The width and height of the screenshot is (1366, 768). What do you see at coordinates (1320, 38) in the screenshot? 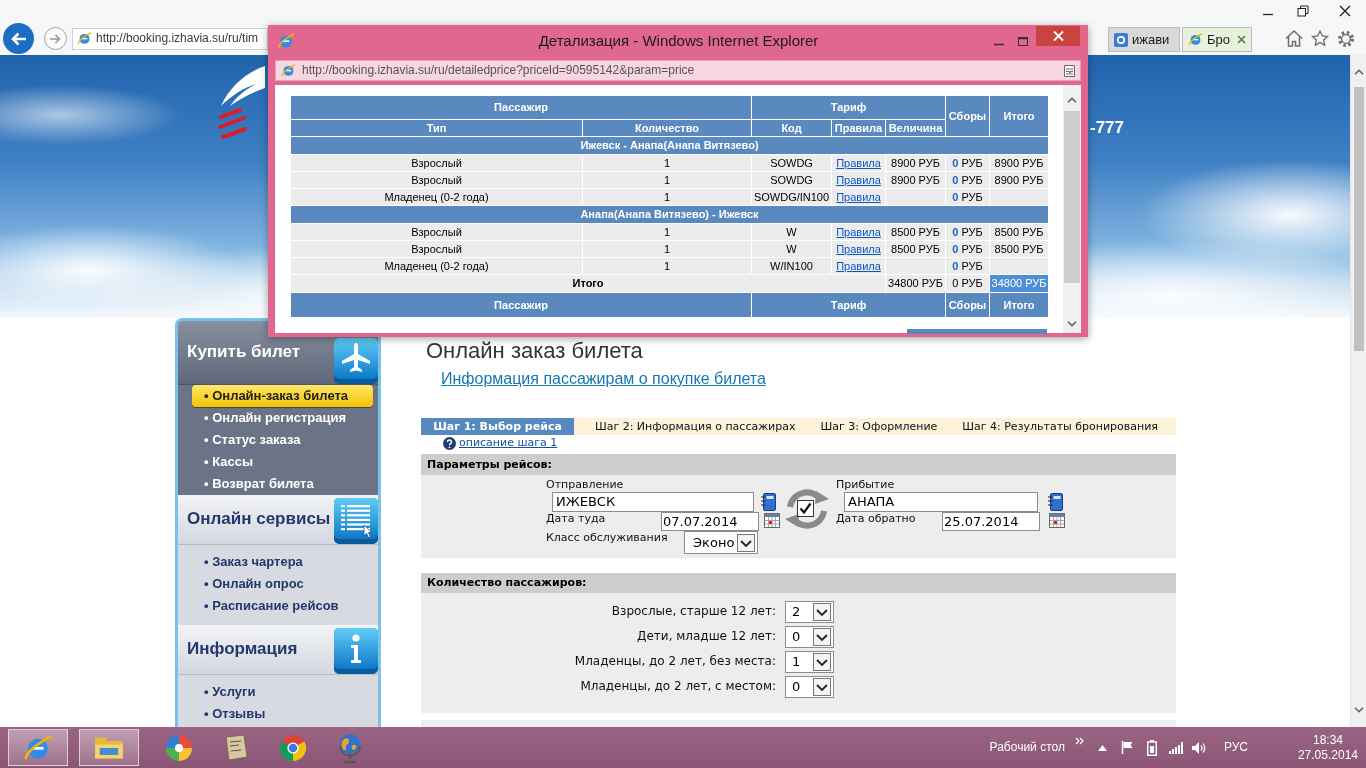
I see `star-icon` at bounding box center [1320, 38].